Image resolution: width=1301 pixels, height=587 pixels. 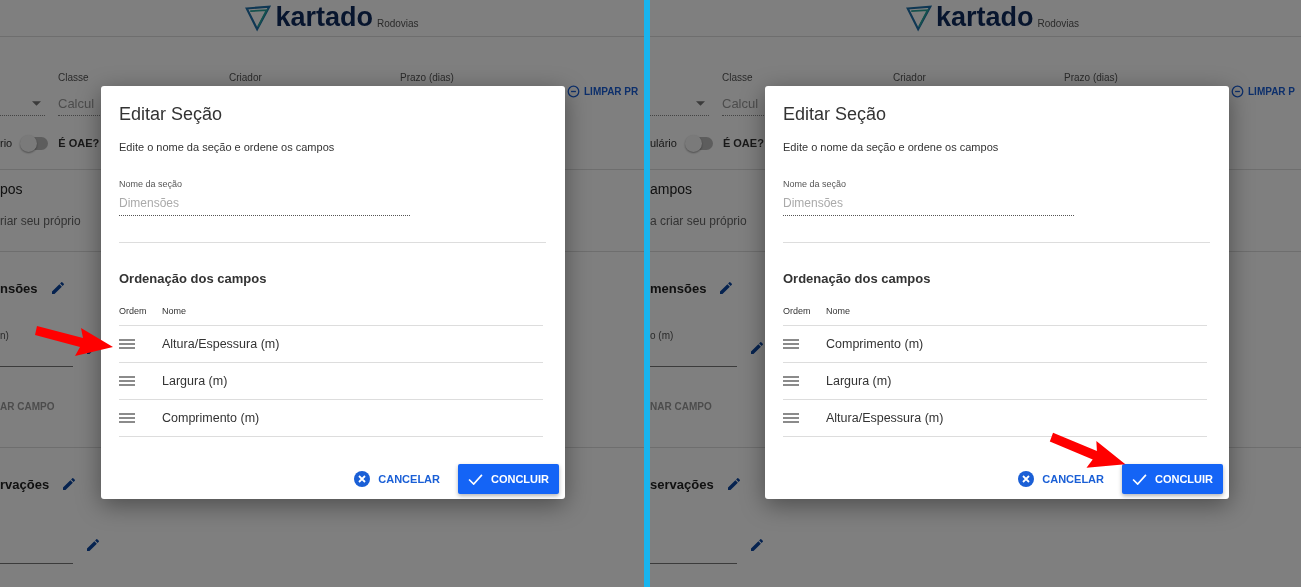 What do you see at coordinates (6, 143) in the screenshot?
I see `toggle-label: rio` at bounding box center [6, 143].